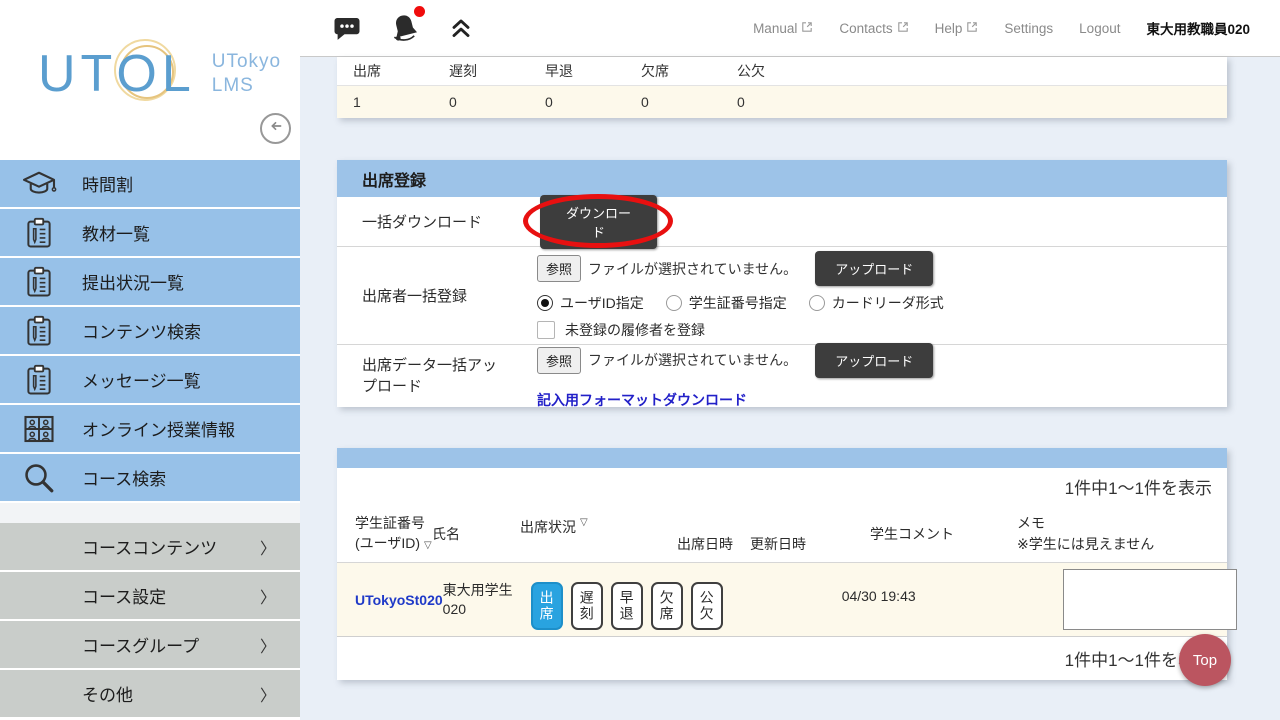 This screenshot has width=1280, height=720. Describe the element at coordinates (741, 102) in the screenshot. I see `summary-value-excused: 0` at that location.